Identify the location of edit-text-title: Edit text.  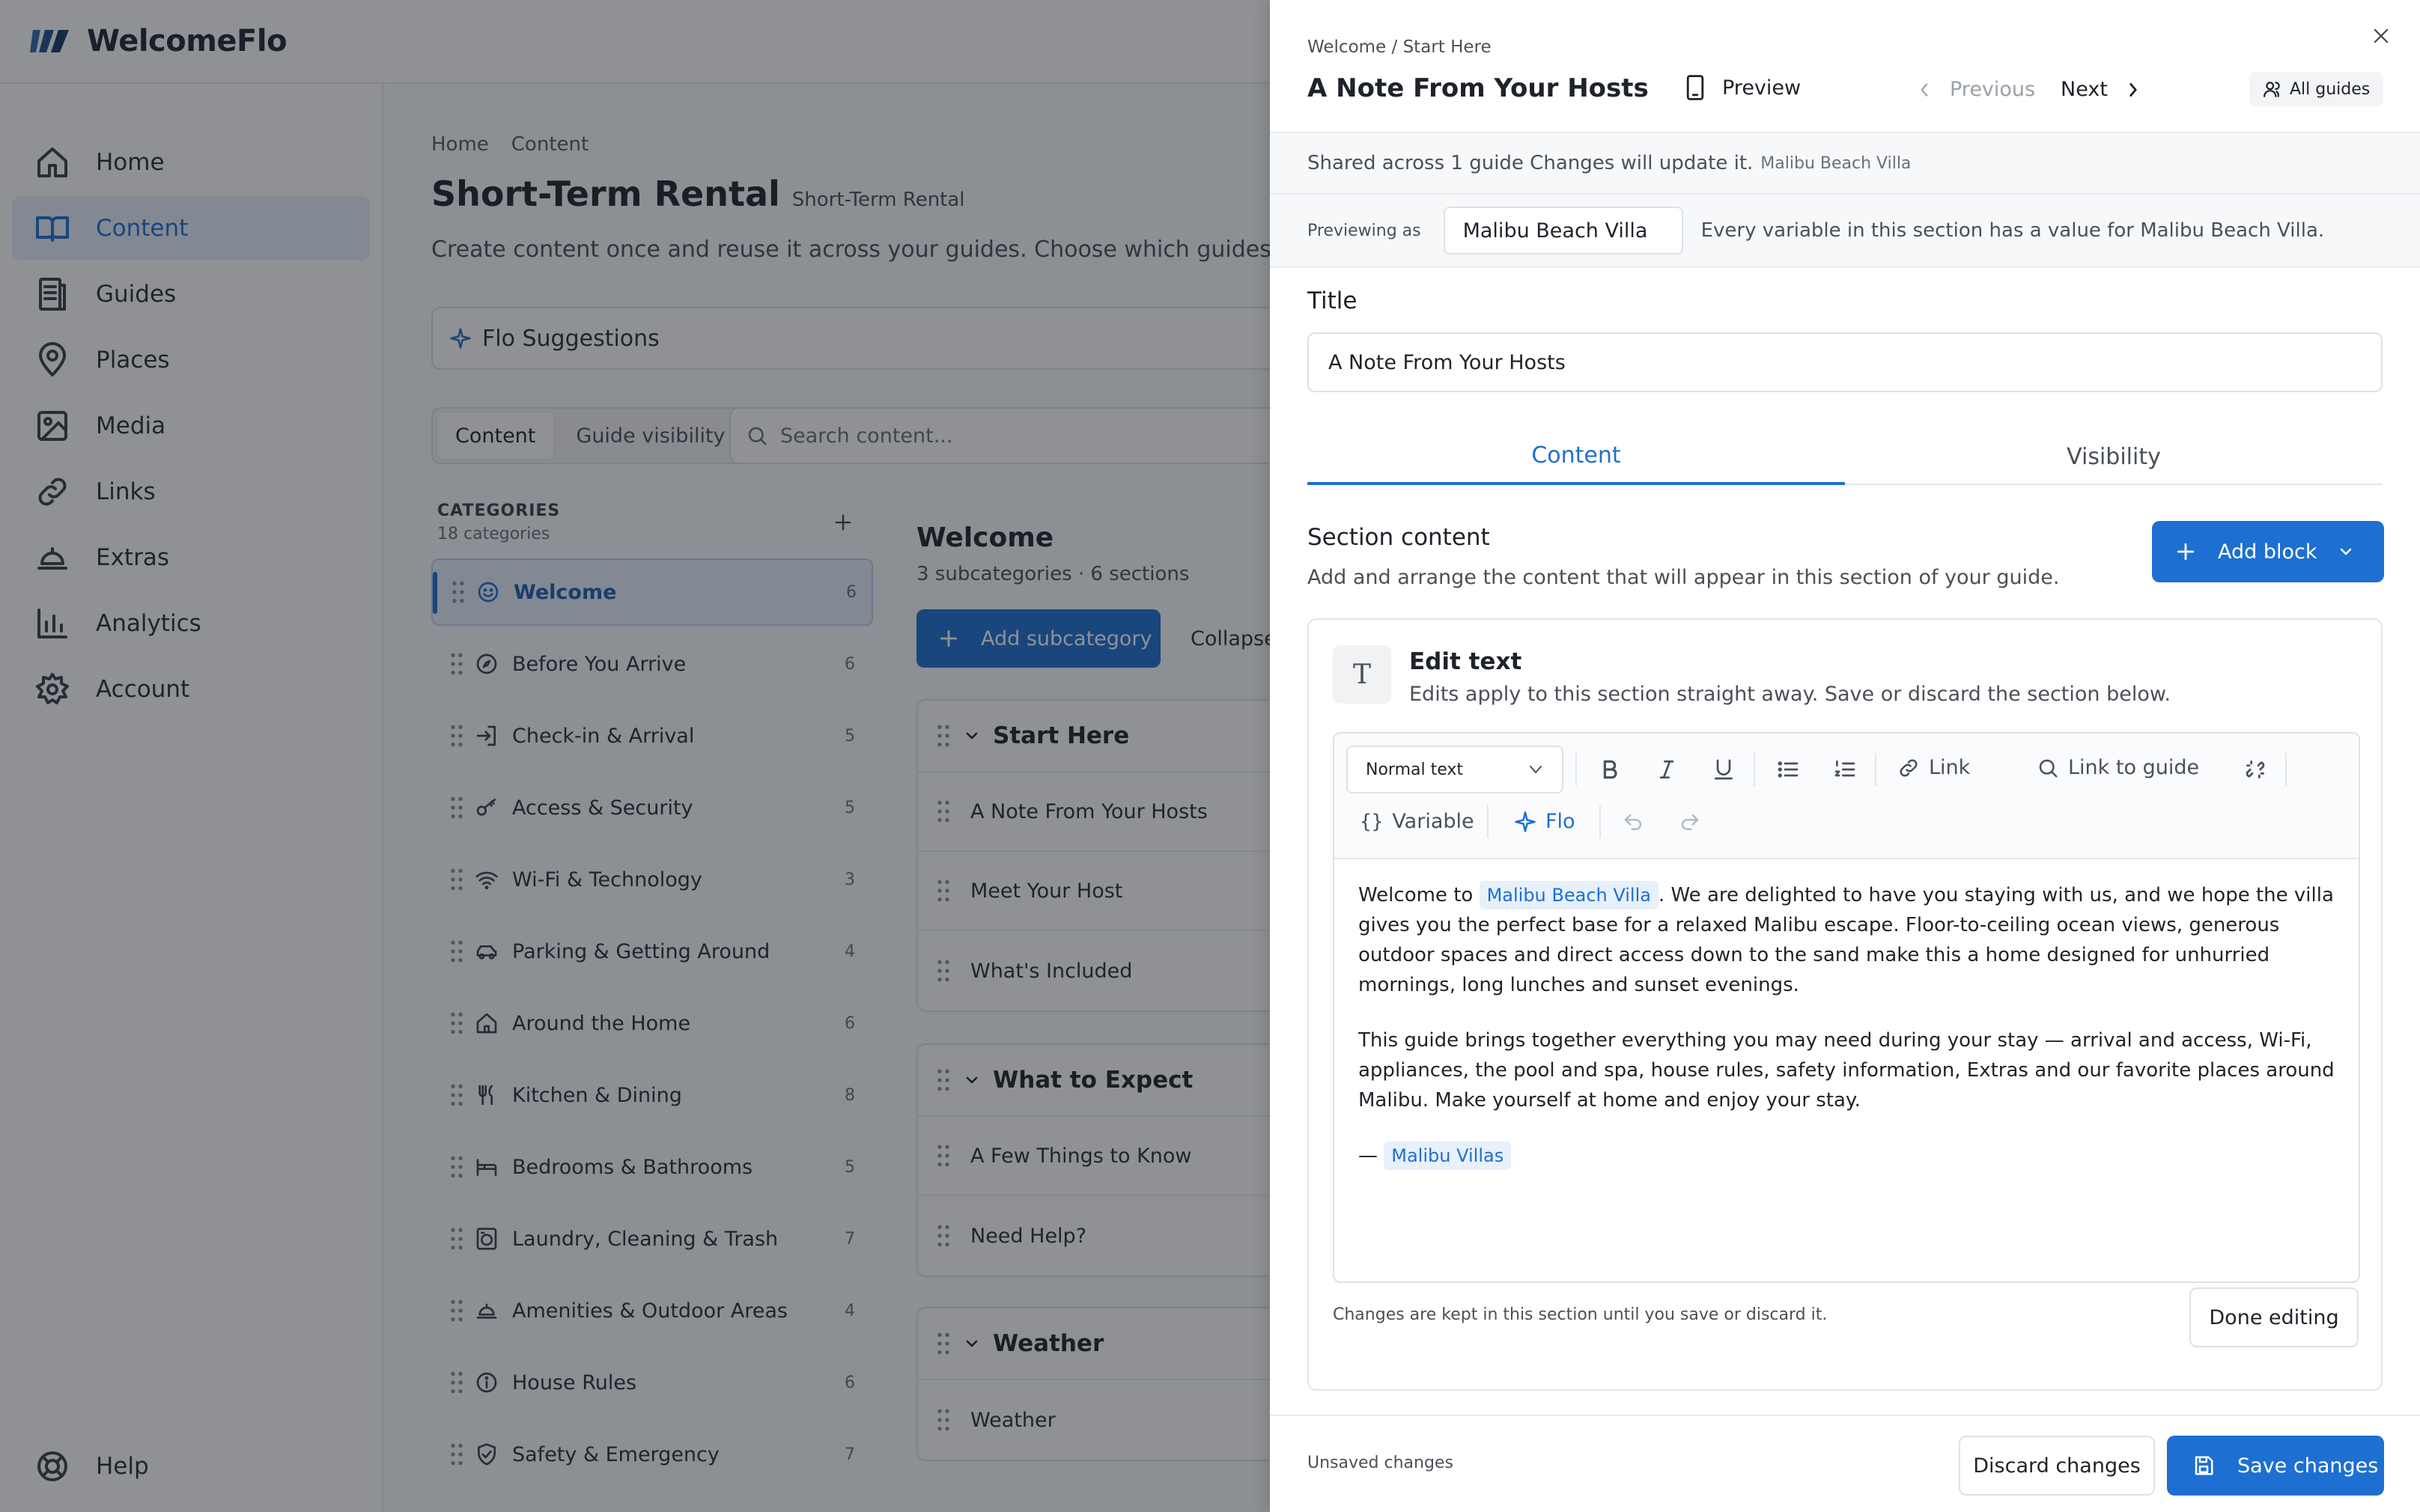
(1466, 661).